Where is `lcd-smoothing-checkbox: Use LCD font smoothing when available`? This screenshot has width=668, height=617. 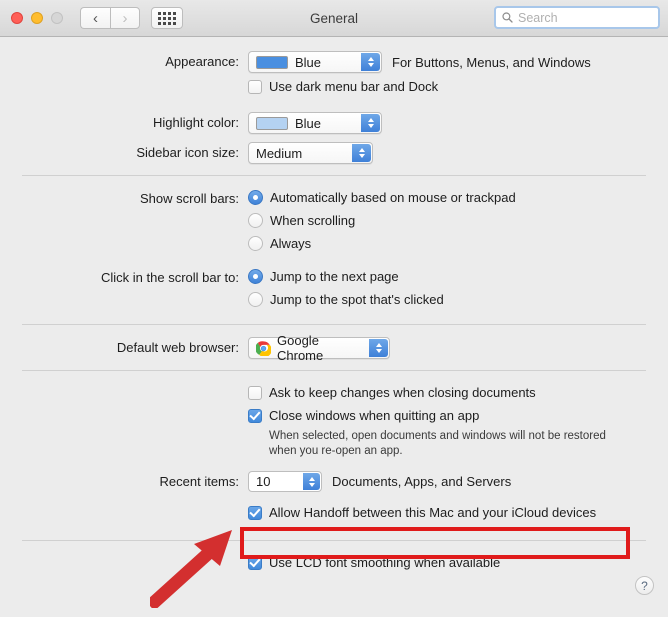
lcd-smoothing-checkbox: Use LCD font smoothing when available is located at coordinates (374, 563).